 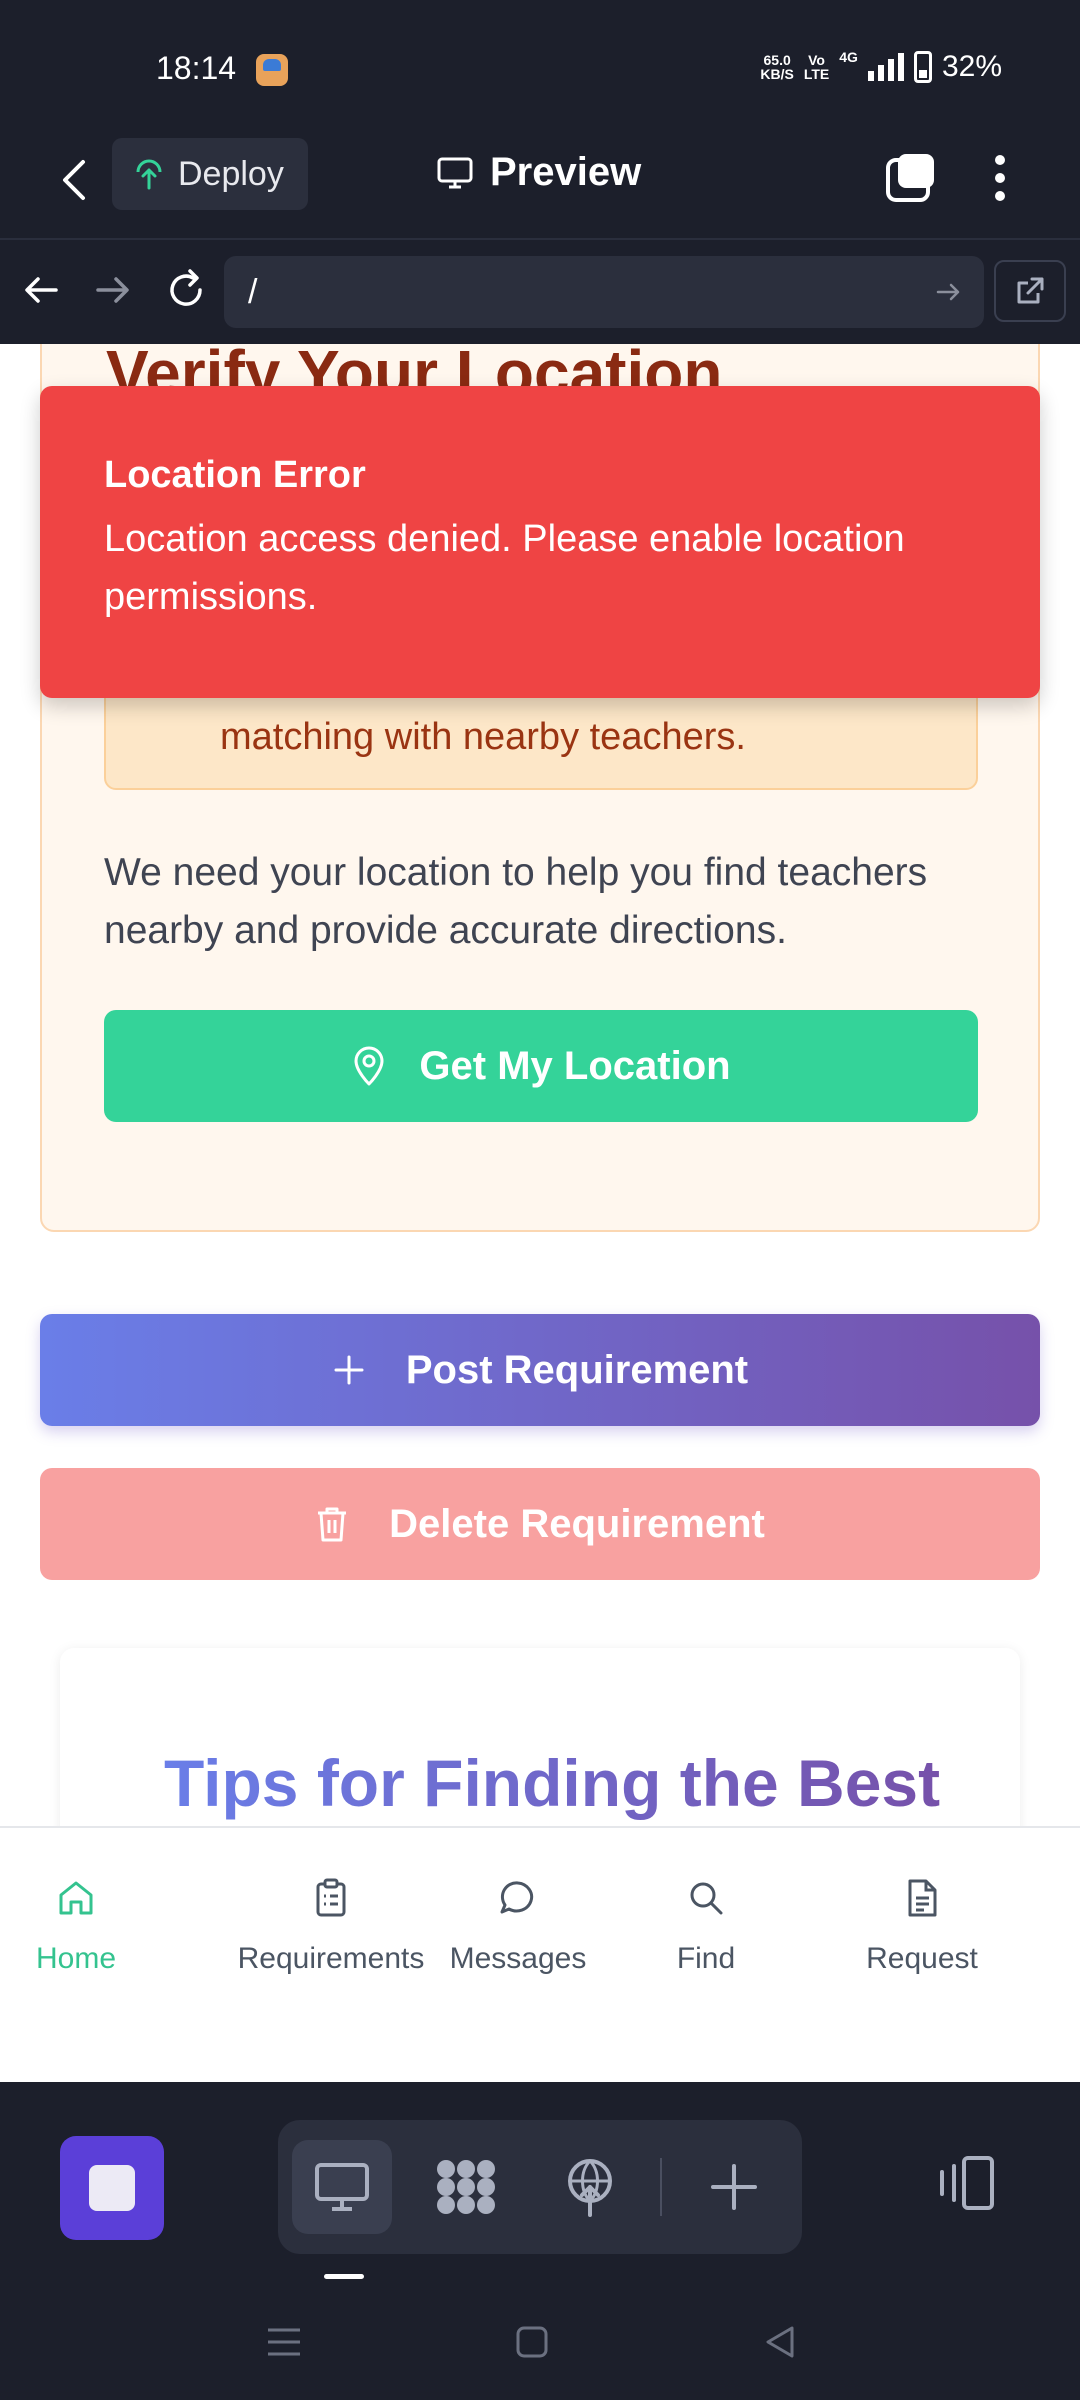 I want to click on url-field: /, so click(x=604, y=292).